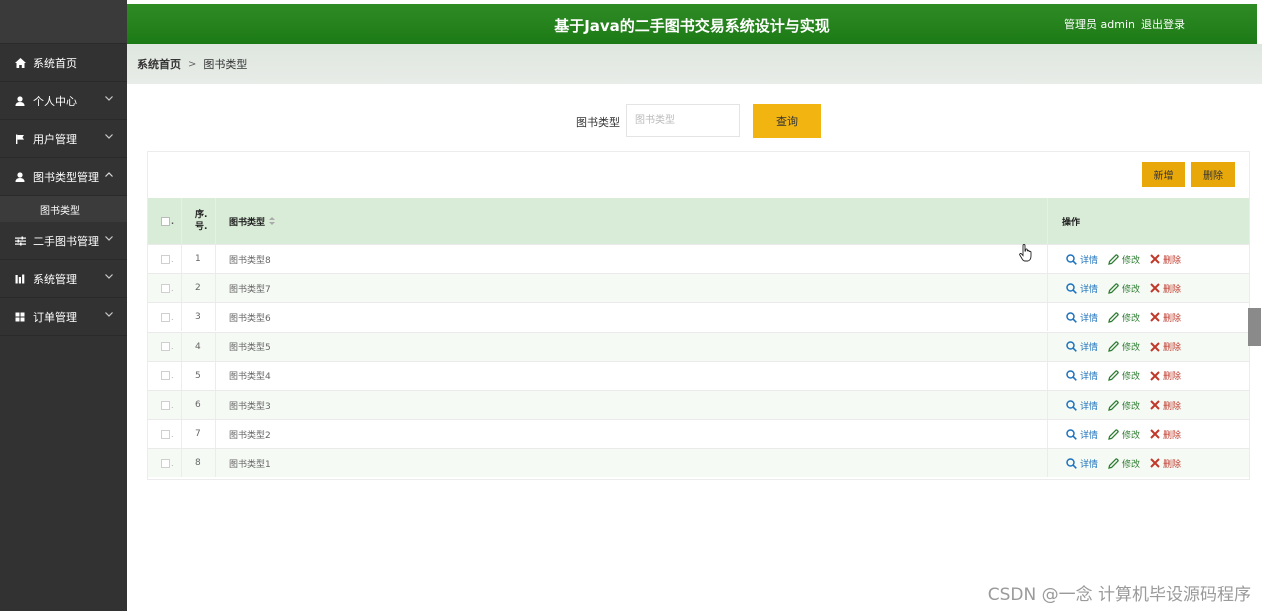 The height and width of the screenshot is (611, 1265). Describe the element at coordinates (63, 101) in the screenshot. I see `sidebar-item-profile: 个人中心` at that location.